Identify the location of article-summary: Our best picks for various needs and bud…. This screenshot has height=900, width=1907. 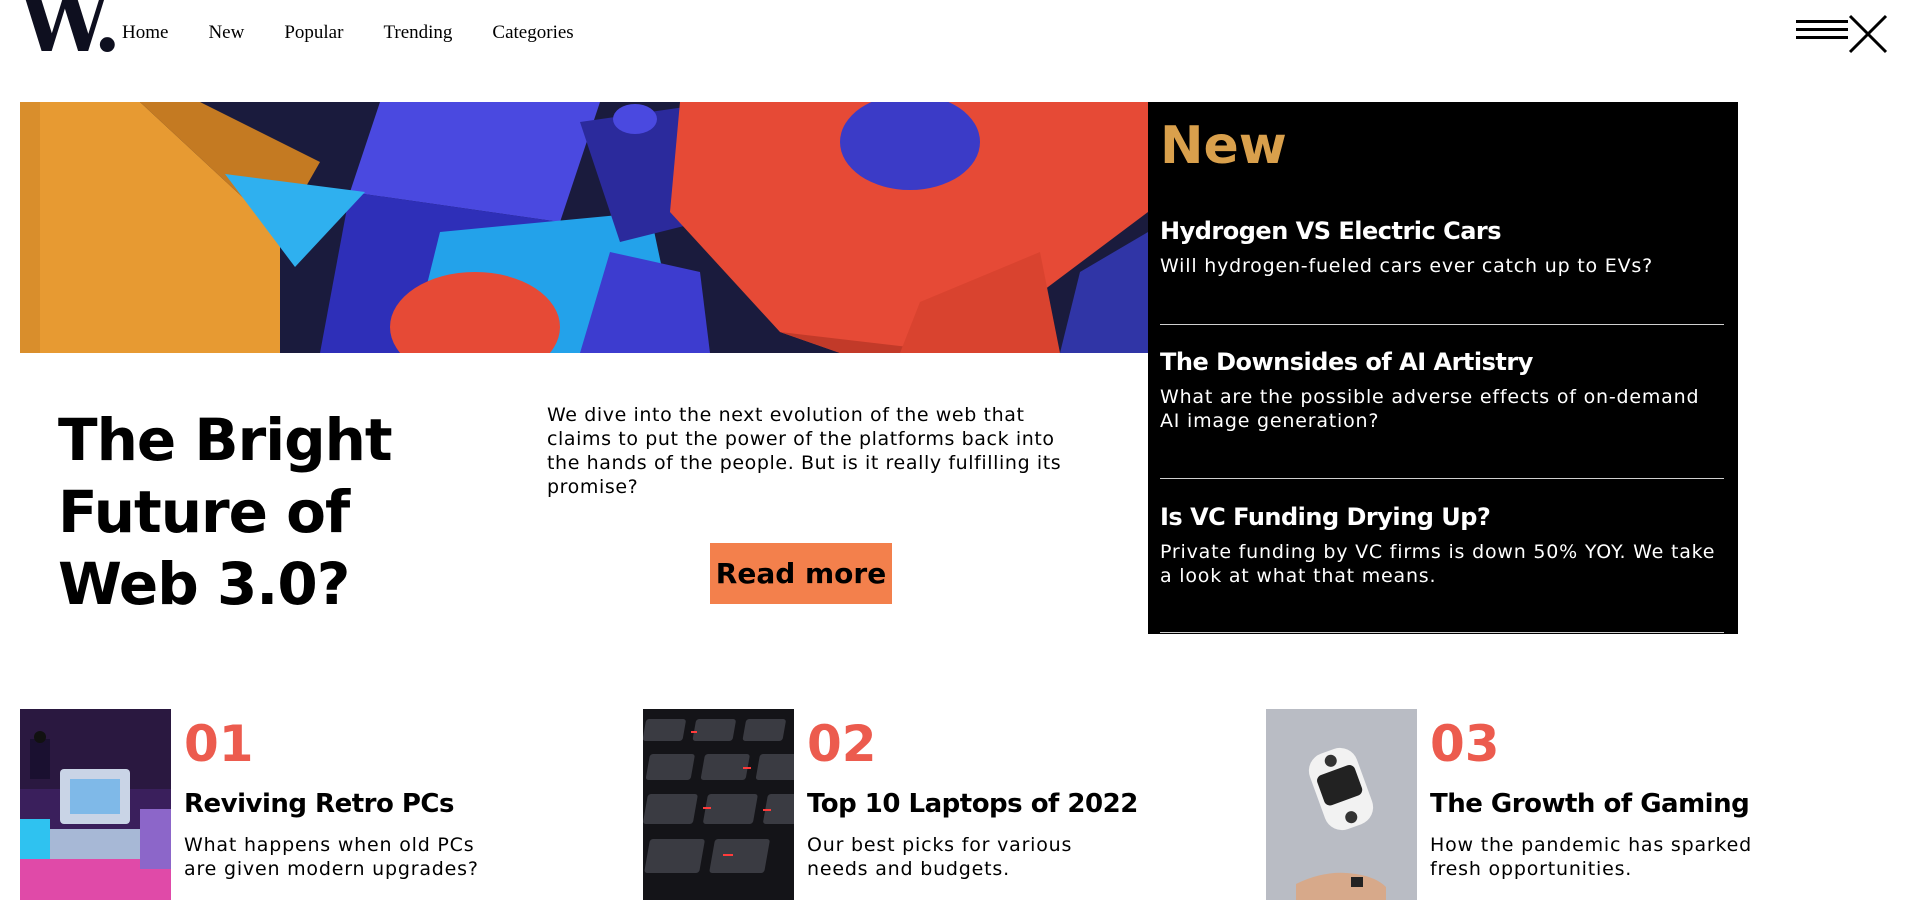
(940, 857).